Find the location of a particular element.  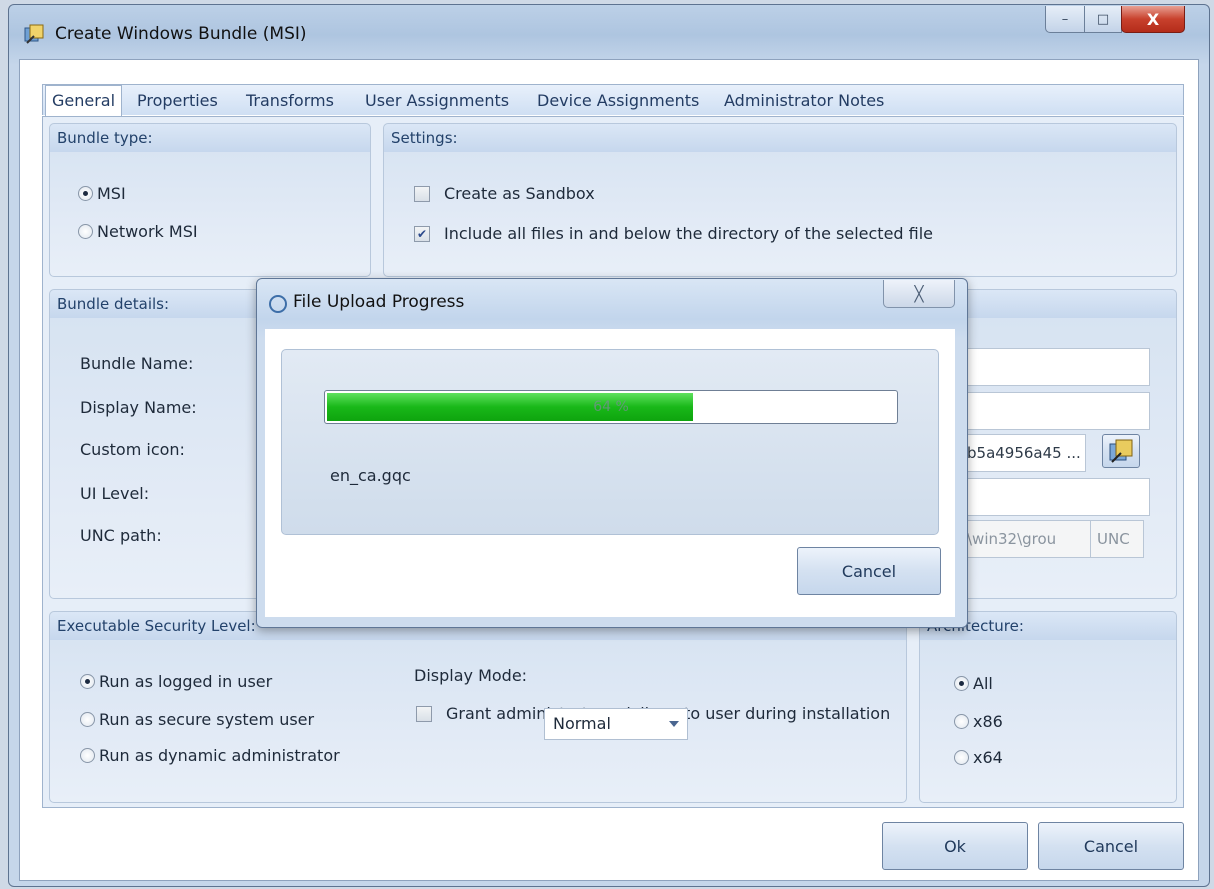

tab-user-assignments: User Assignments is located at coordinates (437, 104).